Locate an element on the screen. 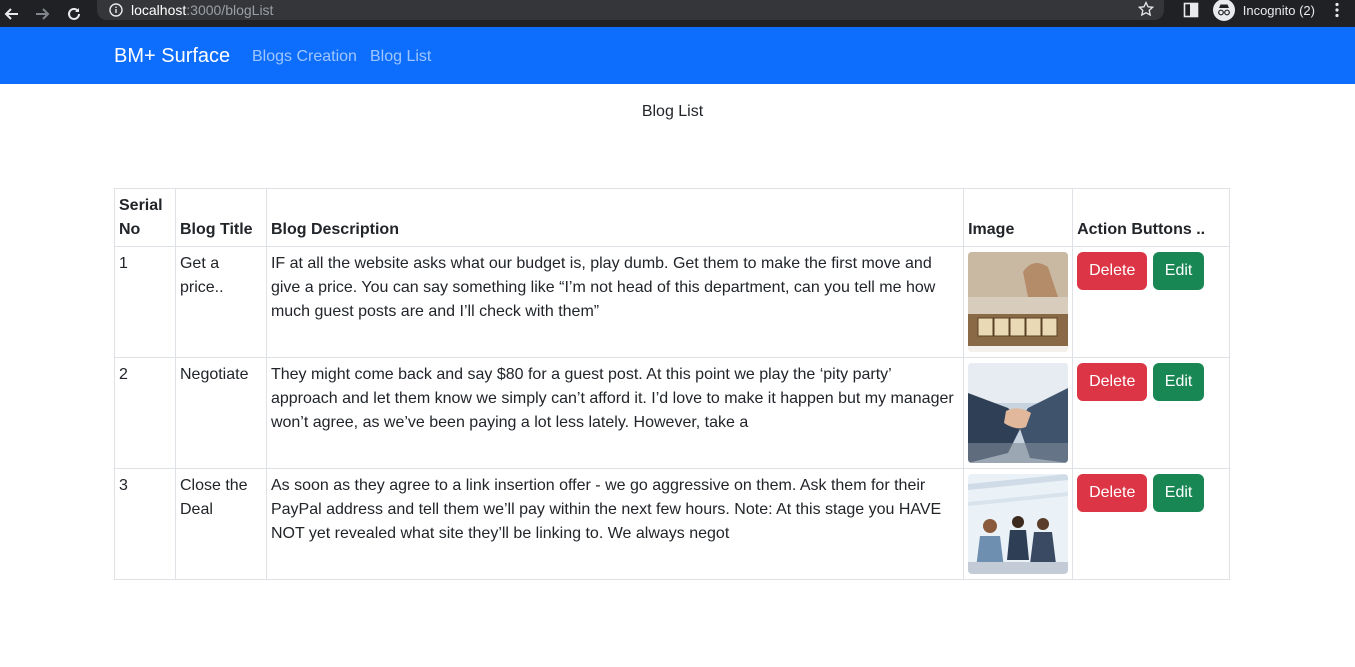 Image resolution: width=1355 pixels, height=667 pixels. nav-link-blogs-creation: Blogs Creation is located at coordinates (304, 57).